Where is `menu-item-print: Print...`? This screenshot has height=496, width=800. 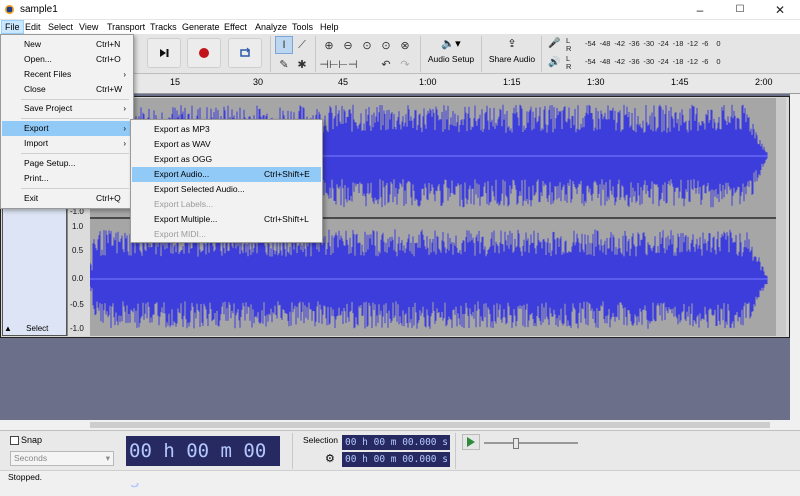 menu-item-print: Print... is located at coordinates (67, 178).